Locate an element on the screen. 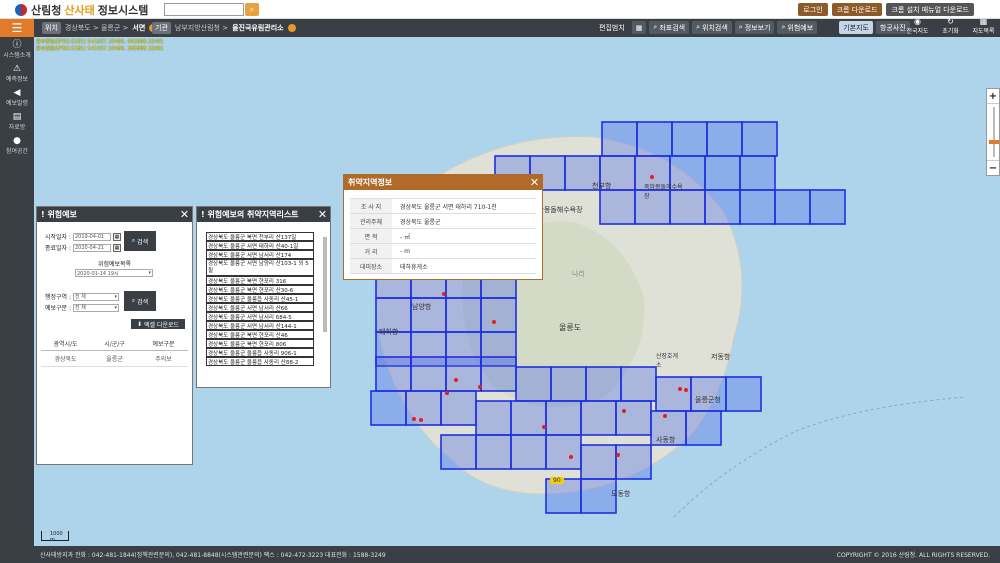 This screenshot has height=563, width=1000. type-select: 전 체 ▾ is located at coordinates (96, 307).